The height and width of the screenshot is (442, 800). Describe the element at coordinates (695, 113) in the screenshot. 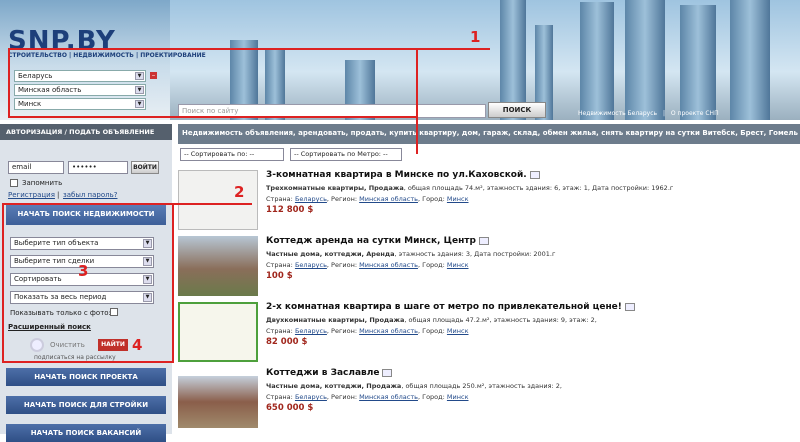

I see `link-about: О проекте СНП` at that location.